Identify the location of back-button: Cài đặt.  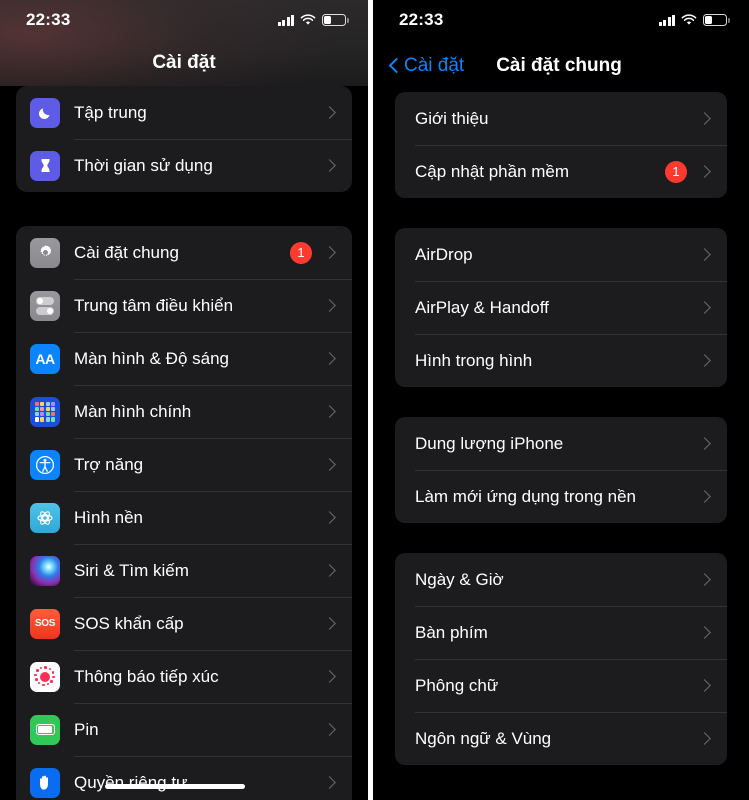
(426, 66).